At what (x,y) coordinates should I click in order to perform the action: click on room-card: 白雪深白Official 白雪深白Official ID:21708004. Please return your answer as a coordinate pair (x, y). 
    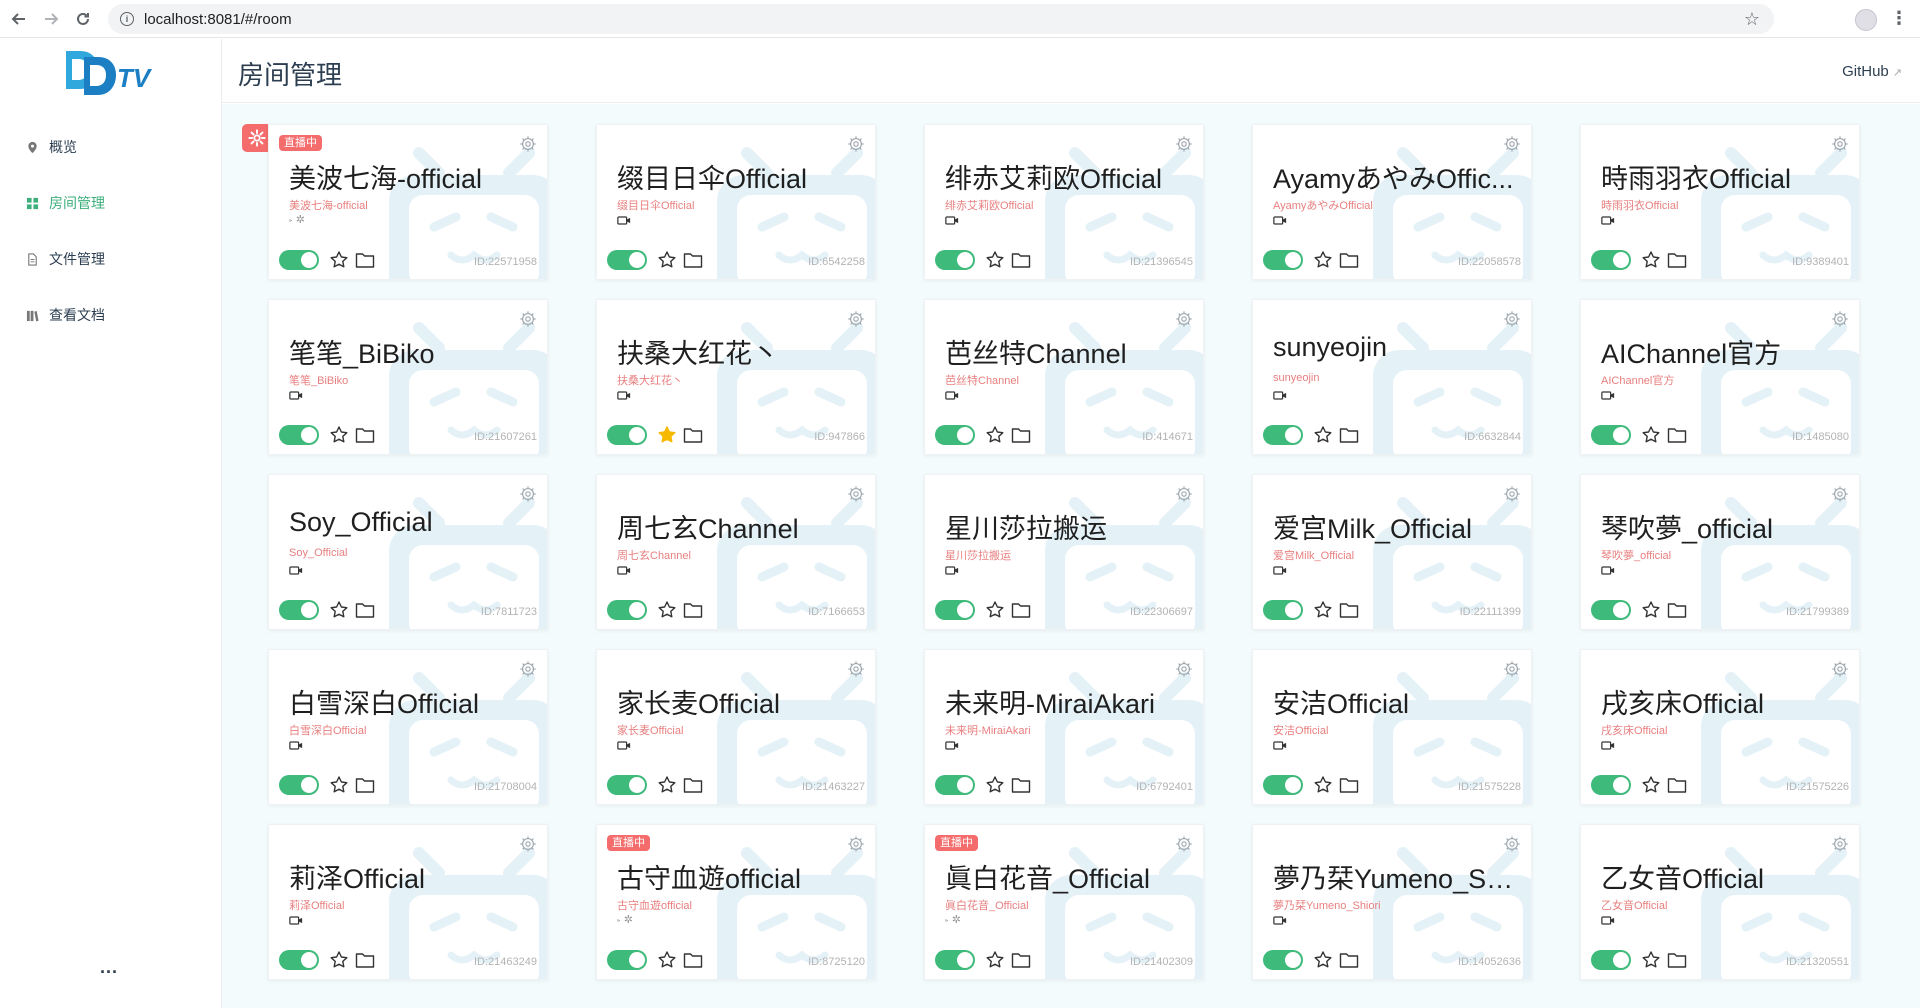
    Looking at the image, I should click on (408, 727).